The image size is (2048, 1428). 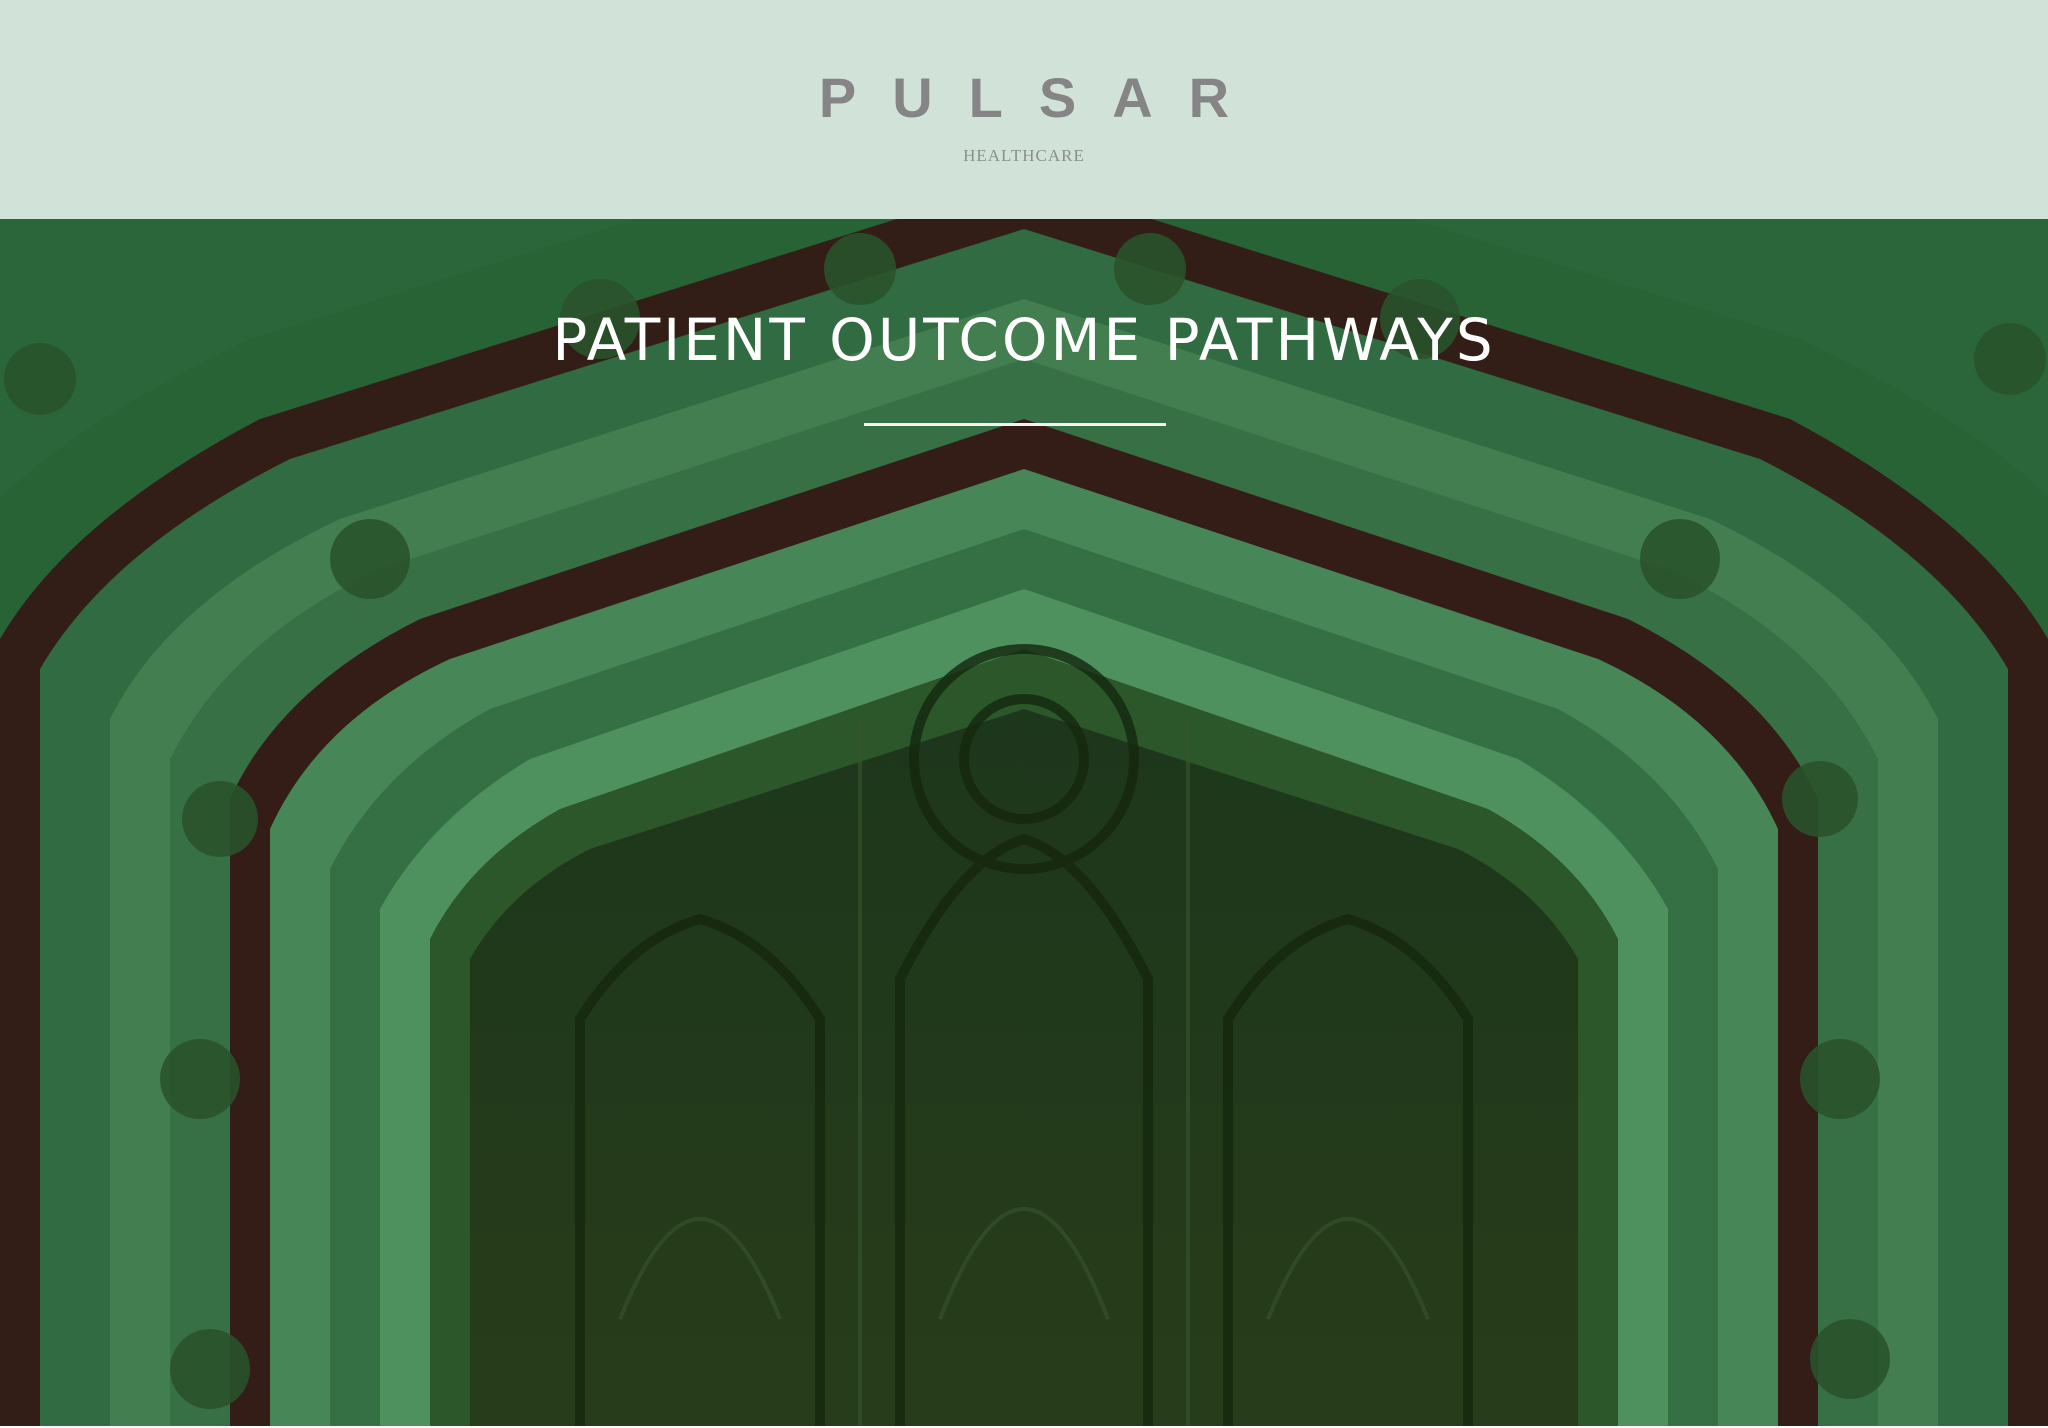 I want to click on hero-title: PATIENT OUTCOME PATHWAYS, so click(x=1024, y=340).